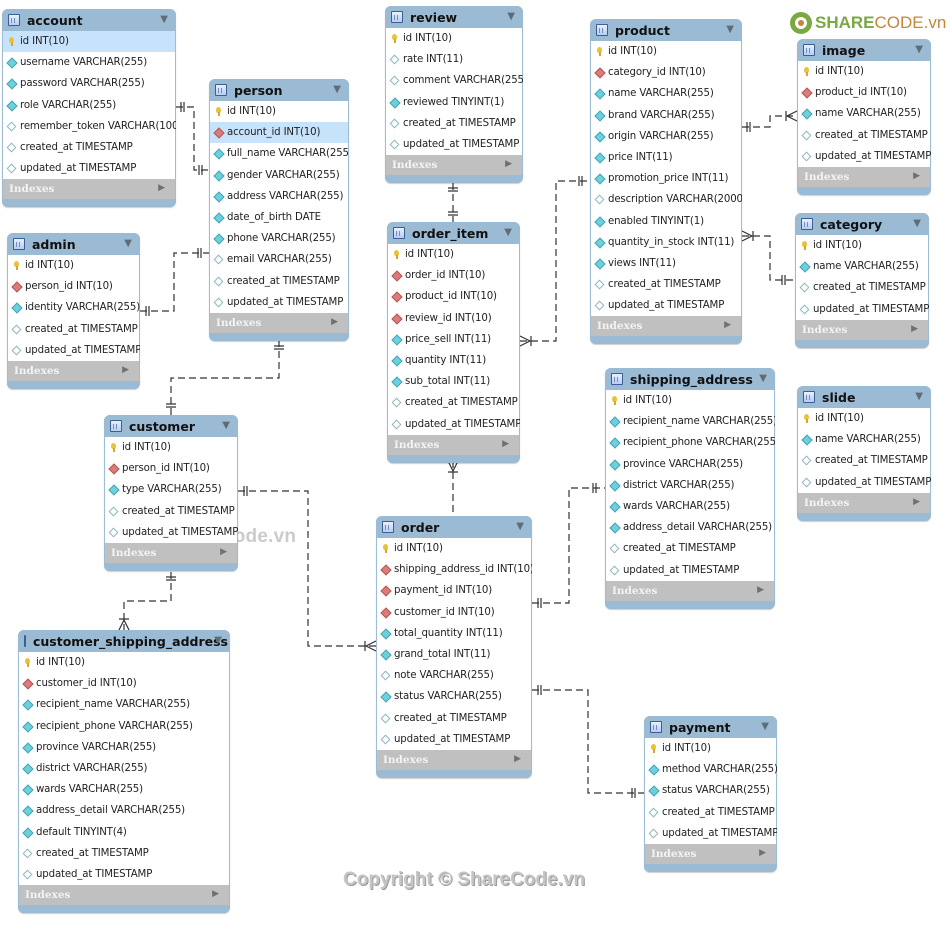 This screenshot has width=950, height=927. I want to click on table-header: person ▼, so click(279, 90).